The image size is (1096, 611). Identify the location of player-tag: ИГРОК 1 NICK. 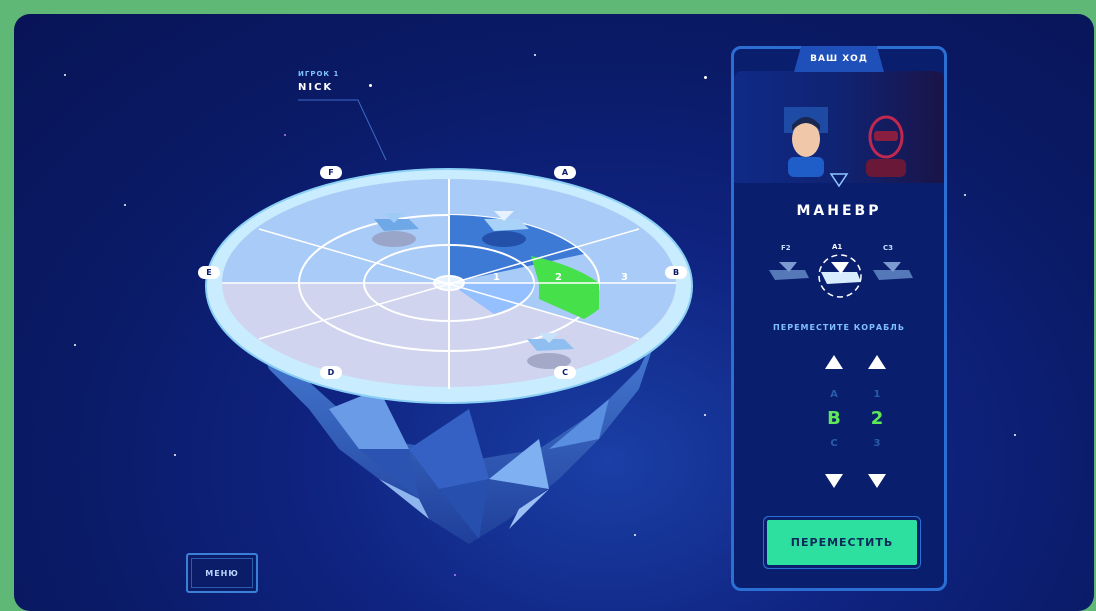
(318, 81).